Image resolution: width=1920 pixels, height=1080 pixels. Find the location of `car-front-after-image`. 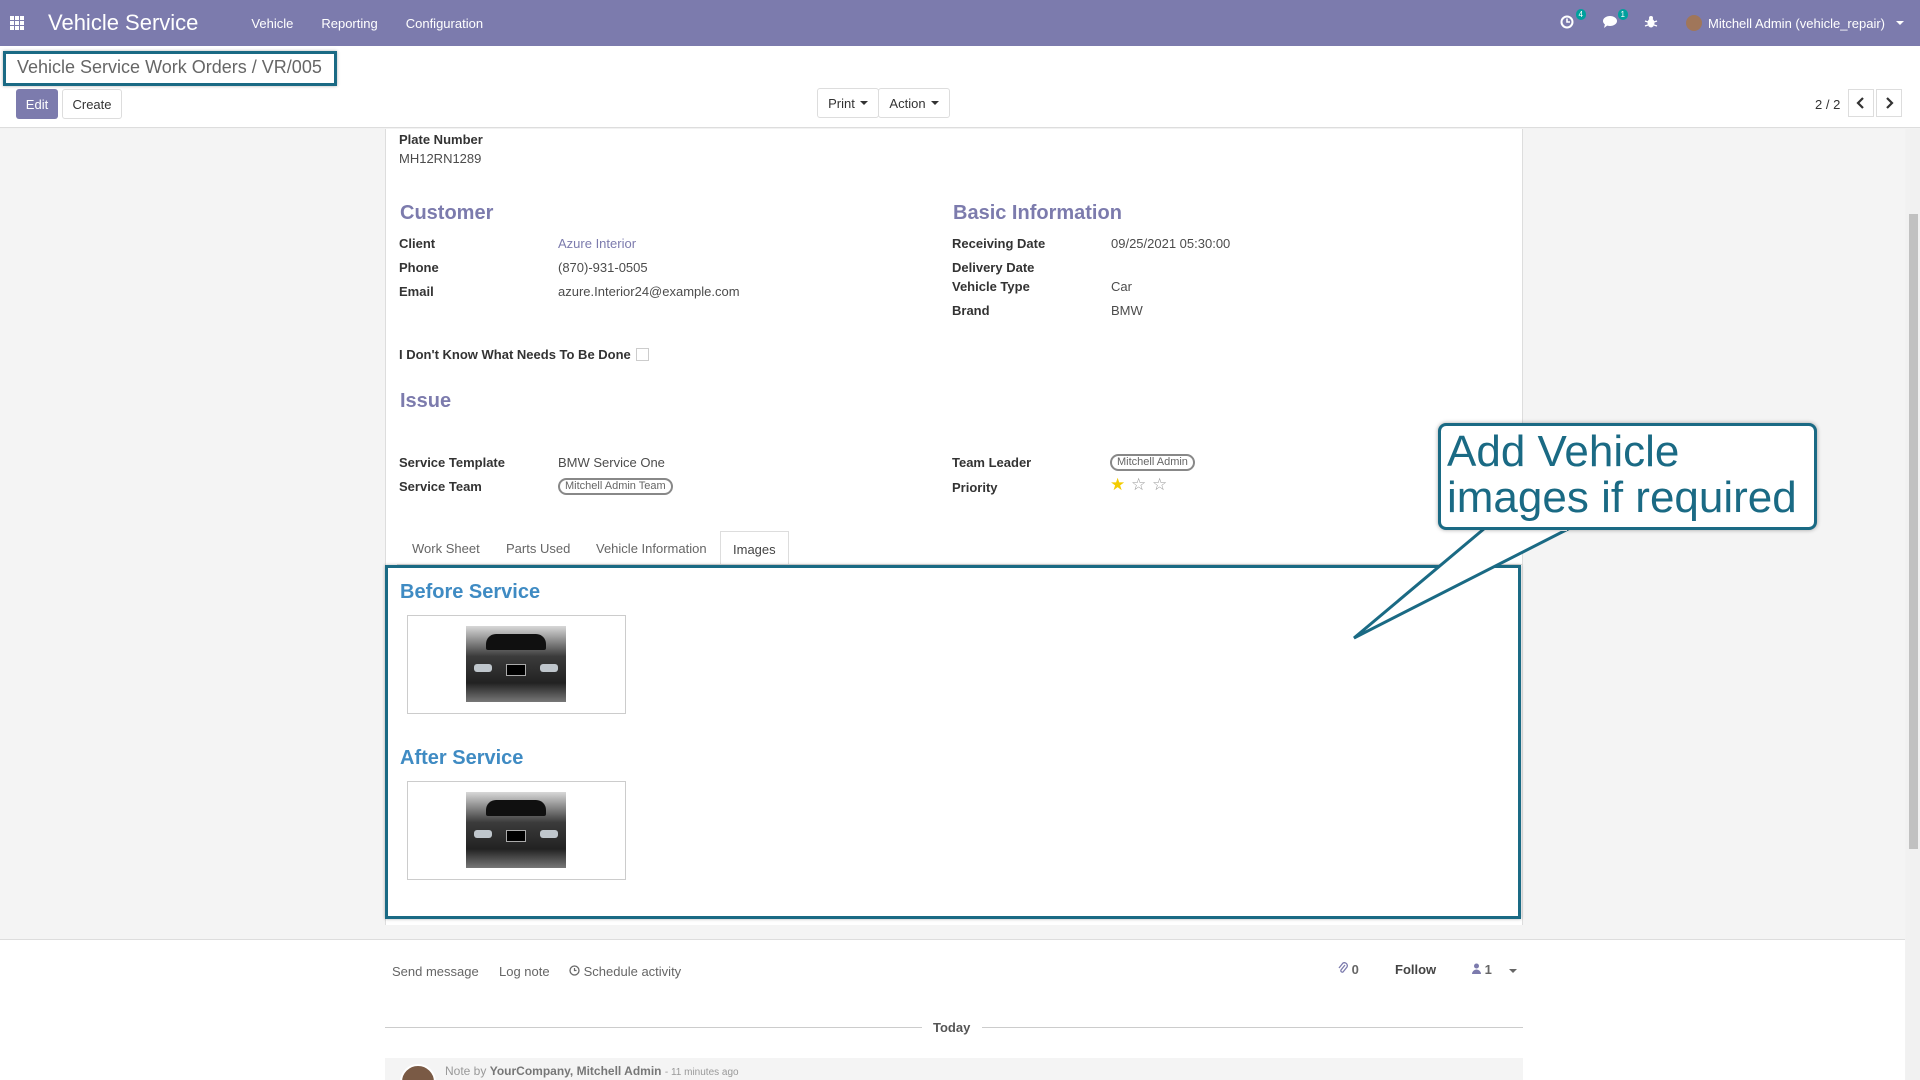

car-front-after-image is located at coordinates (516, 830).